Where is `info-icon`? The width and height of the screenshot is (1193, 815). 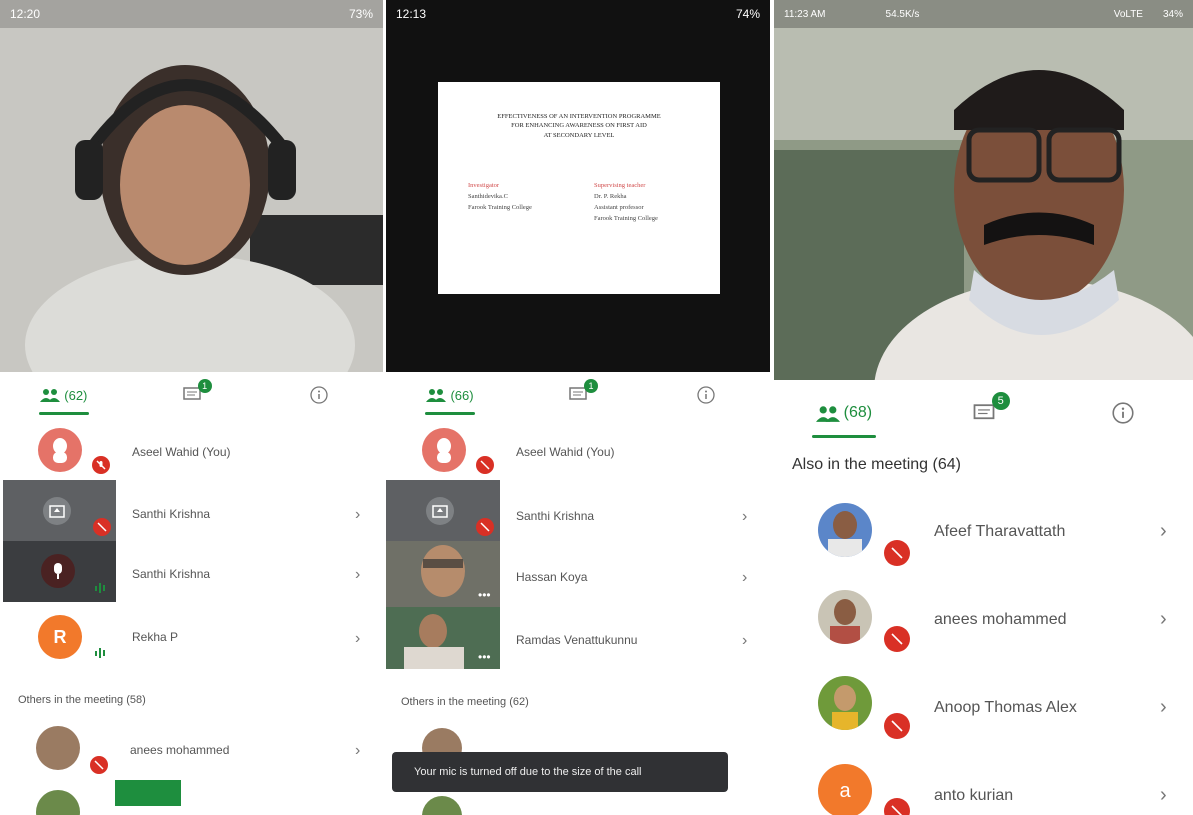
info-icon is located at coordinates (706, 395).